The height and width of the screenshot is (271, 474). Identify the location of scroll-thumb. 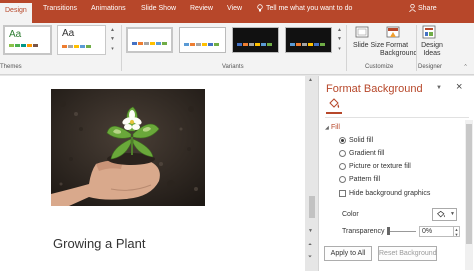
(312, 207).